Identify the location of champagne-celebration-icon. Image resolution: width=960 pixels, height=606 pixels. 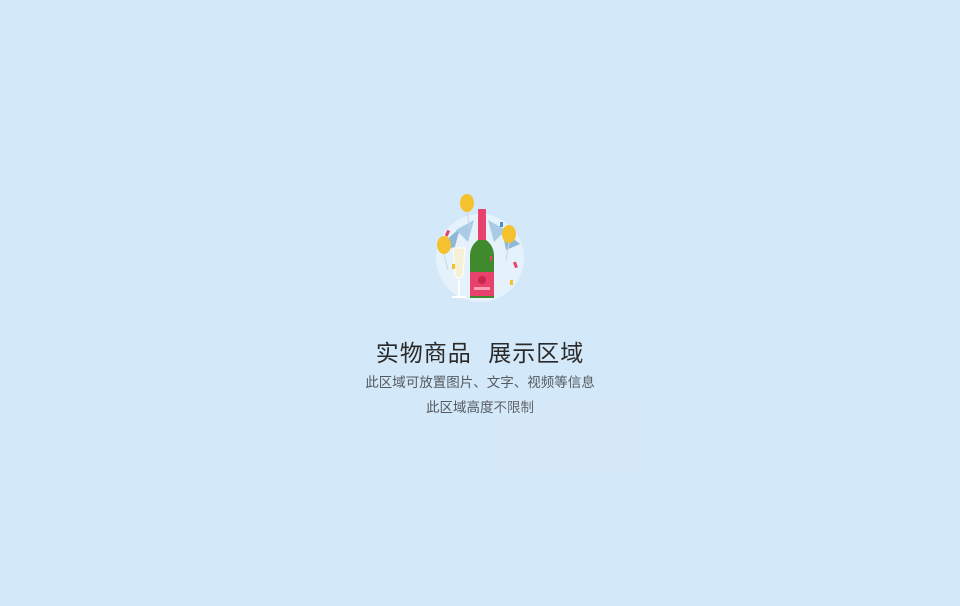
(480, 247).